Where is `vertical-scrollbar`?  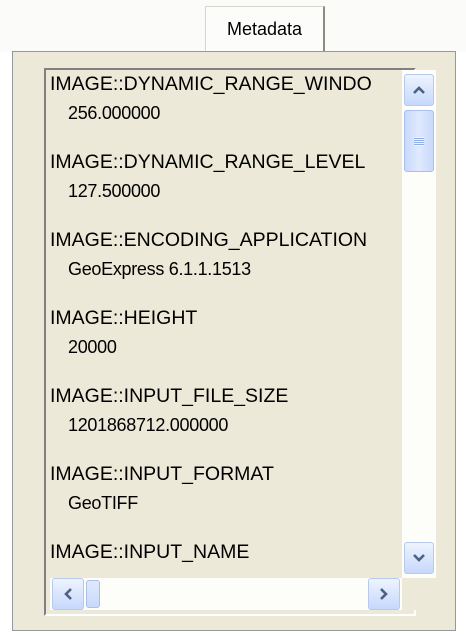
vertical-scrollbar is located at coordinates (419, 324).